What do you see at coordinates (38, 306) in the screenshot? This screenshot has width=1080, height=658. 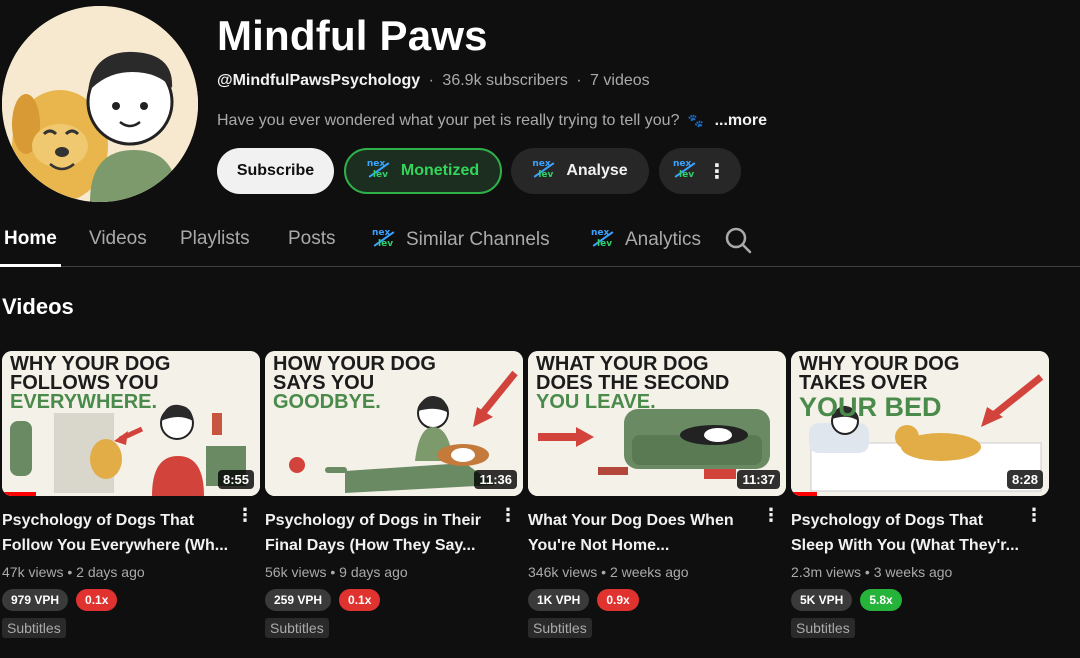 I see `section-title: Videos` at bounding box center [38, 306].